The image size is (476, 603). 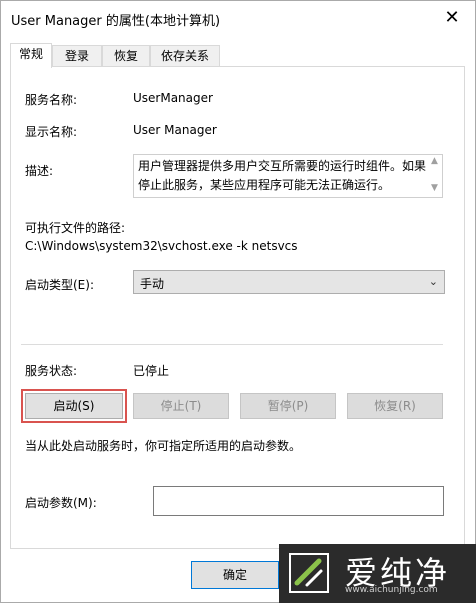 What do you see at coordinates (395, 406) in the screenshot?
I see `resume-button: 恢复(R)` at bounding box center [395, 406].